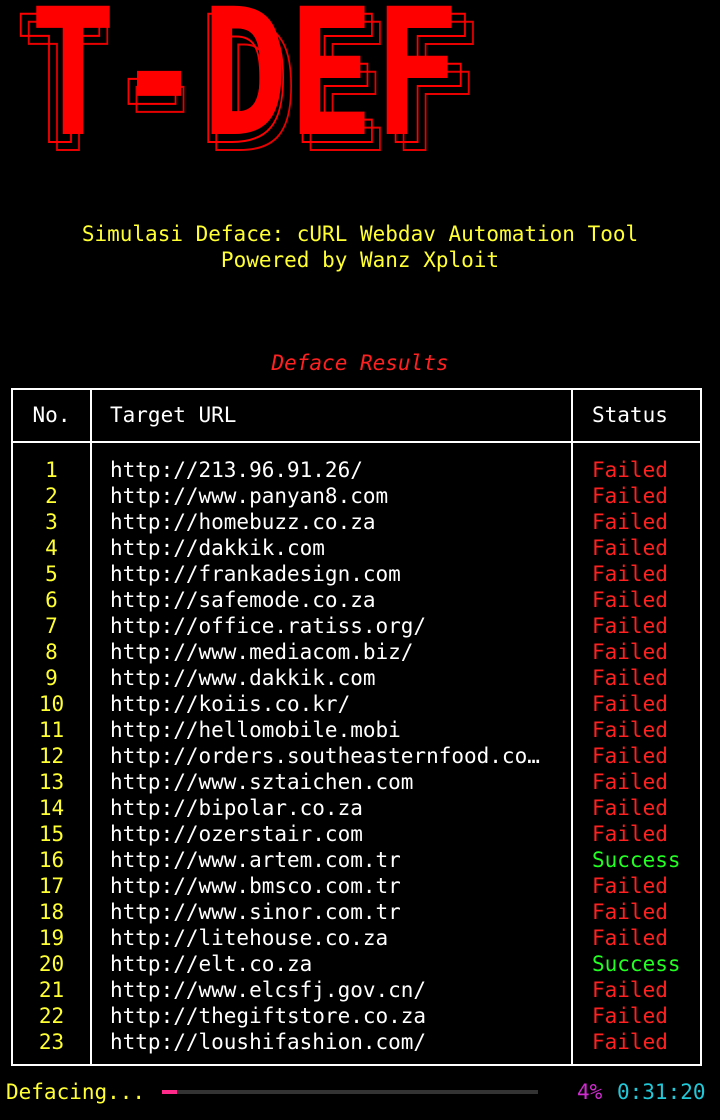  What do you see at coordinates (51, 470) in the screenshot?
I see `row-number: 1` at bounding box center [51, 470].